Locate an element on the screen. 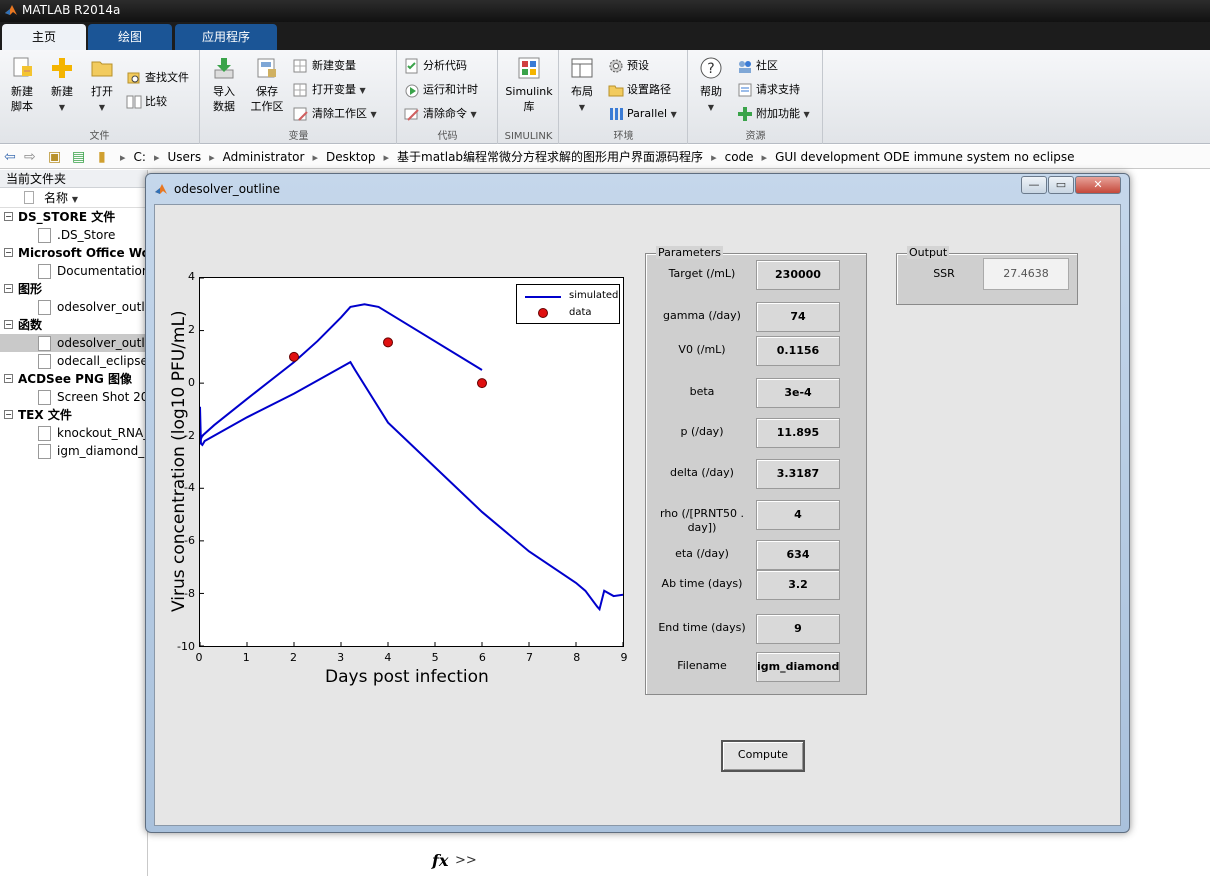  community-button: 社区 is located at coordinates (757, 66).